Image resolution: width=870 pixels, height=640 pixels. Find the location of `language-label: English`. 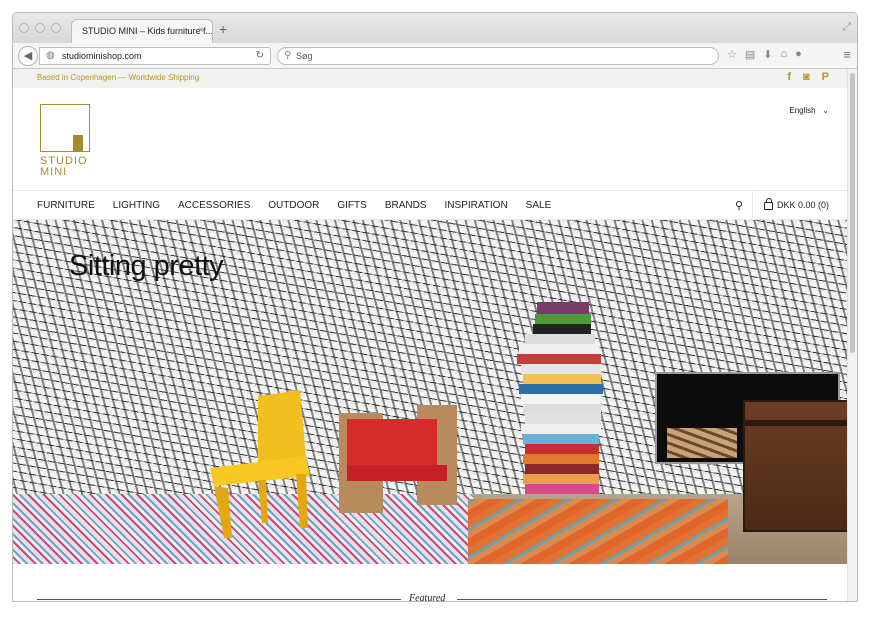

language-label: English is located at coordinates (802, 110).